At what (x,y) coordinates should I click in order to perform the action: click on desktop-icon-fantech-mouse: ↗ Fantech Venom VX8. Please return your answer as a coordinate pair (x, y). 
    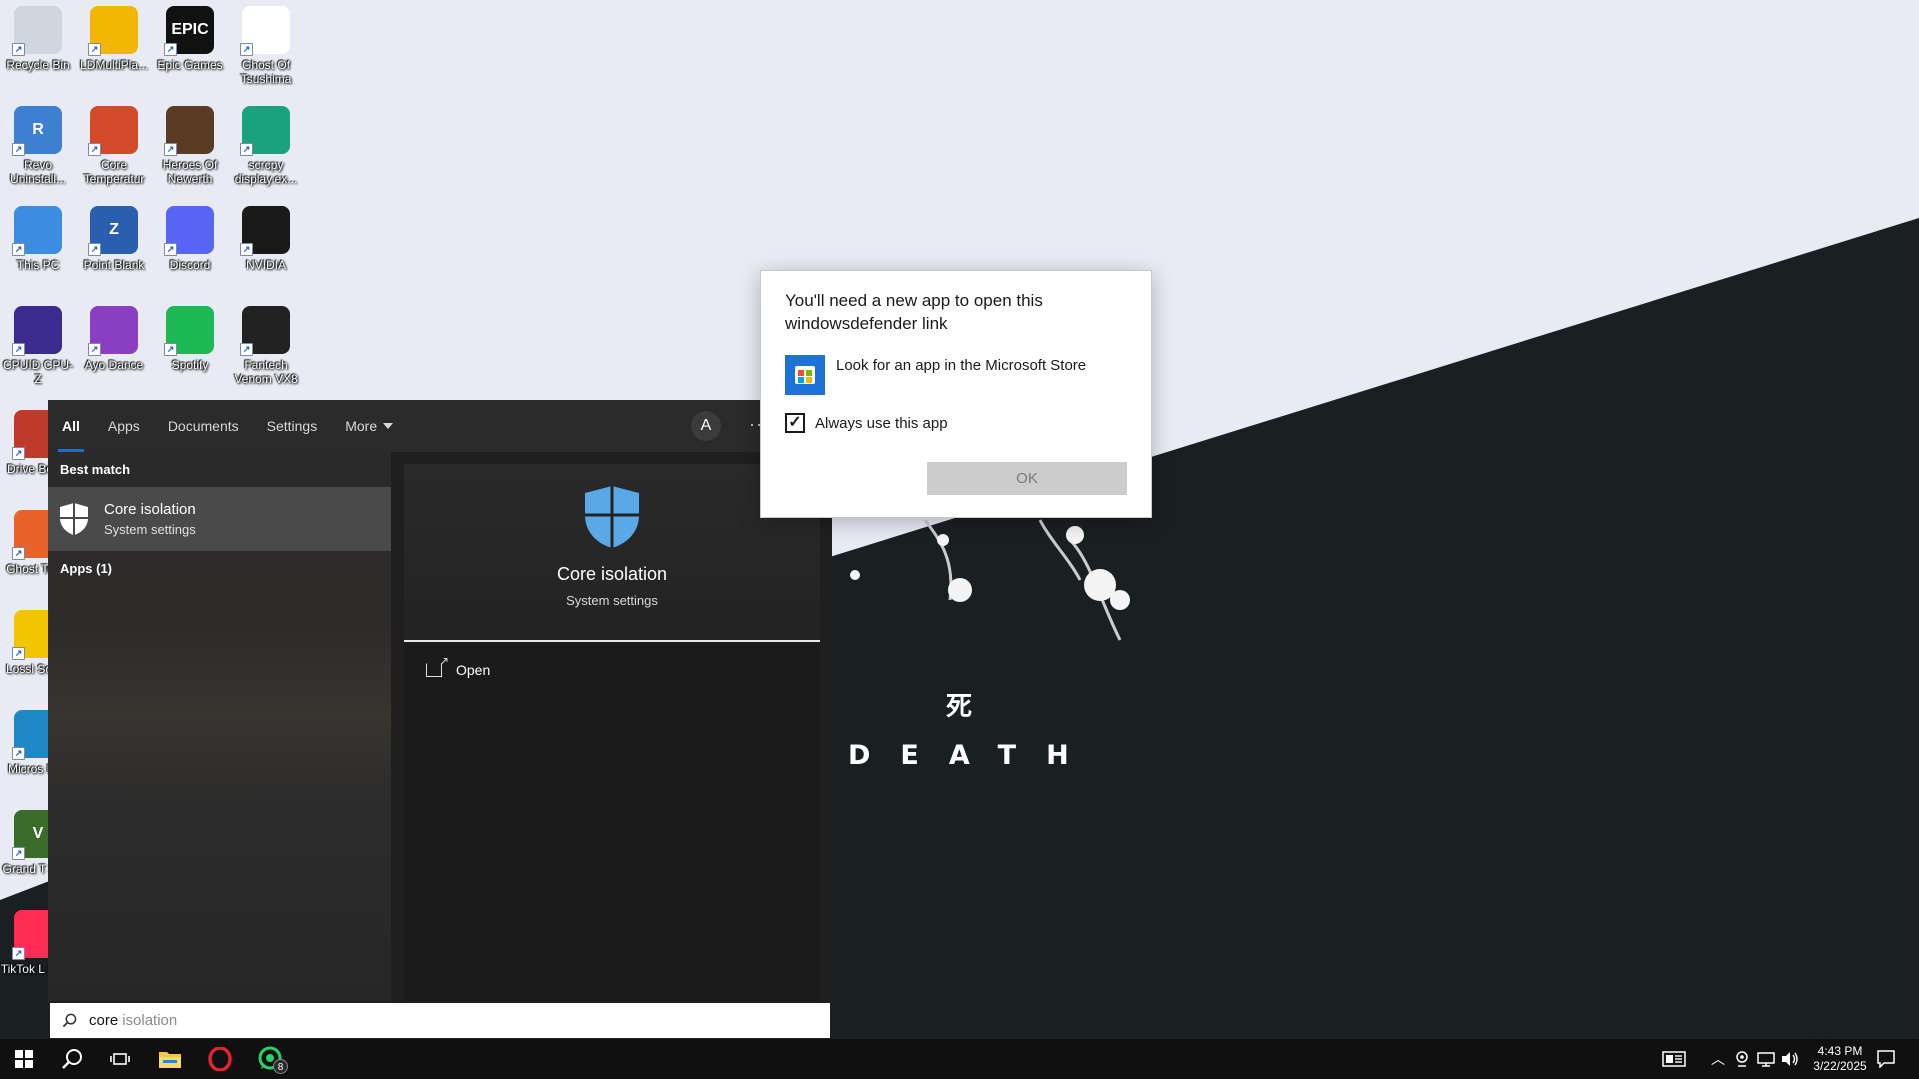
    Looking at the image, I should click on (266, 346).